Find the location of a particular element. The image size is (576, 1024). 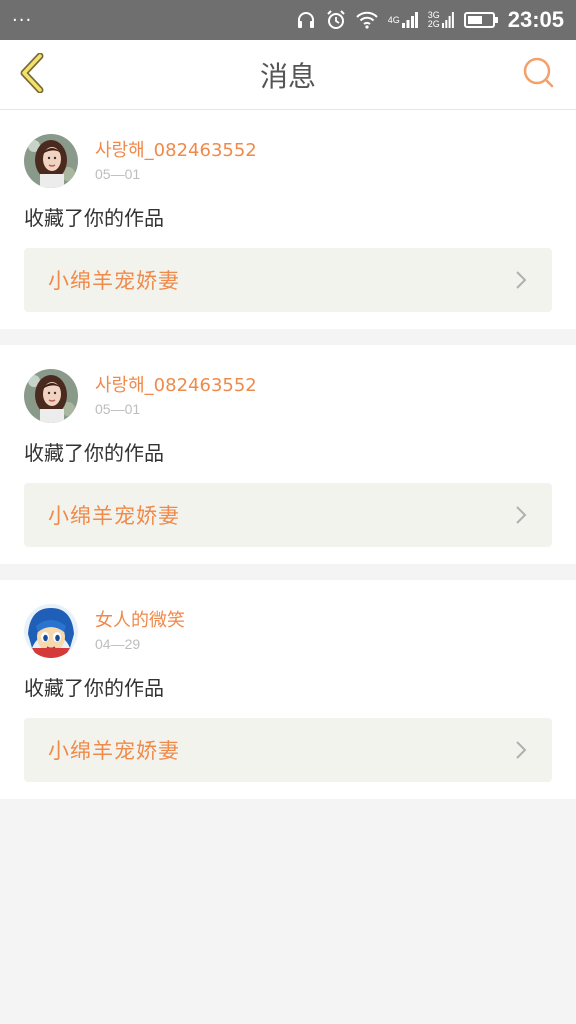

message-date: 04—29 is located at coordinates (118, 644).